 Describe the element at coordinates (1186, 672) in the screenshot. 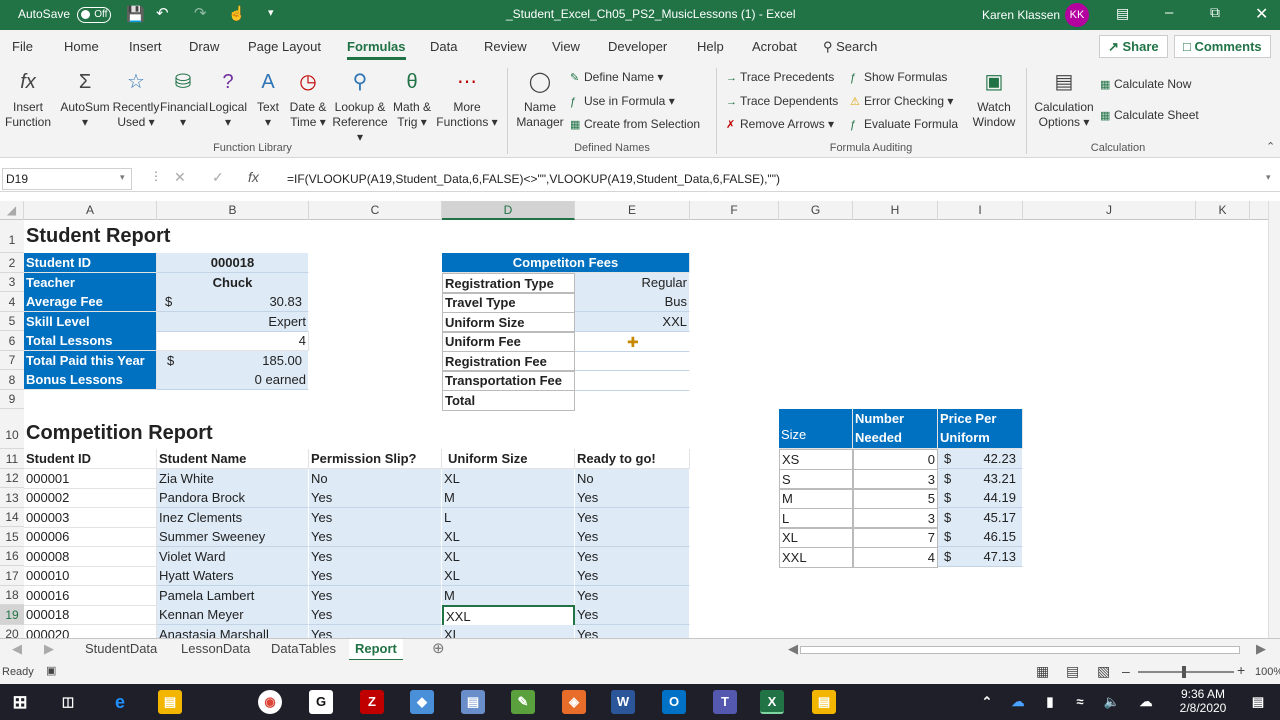

I see `zoom-slider` at that location.